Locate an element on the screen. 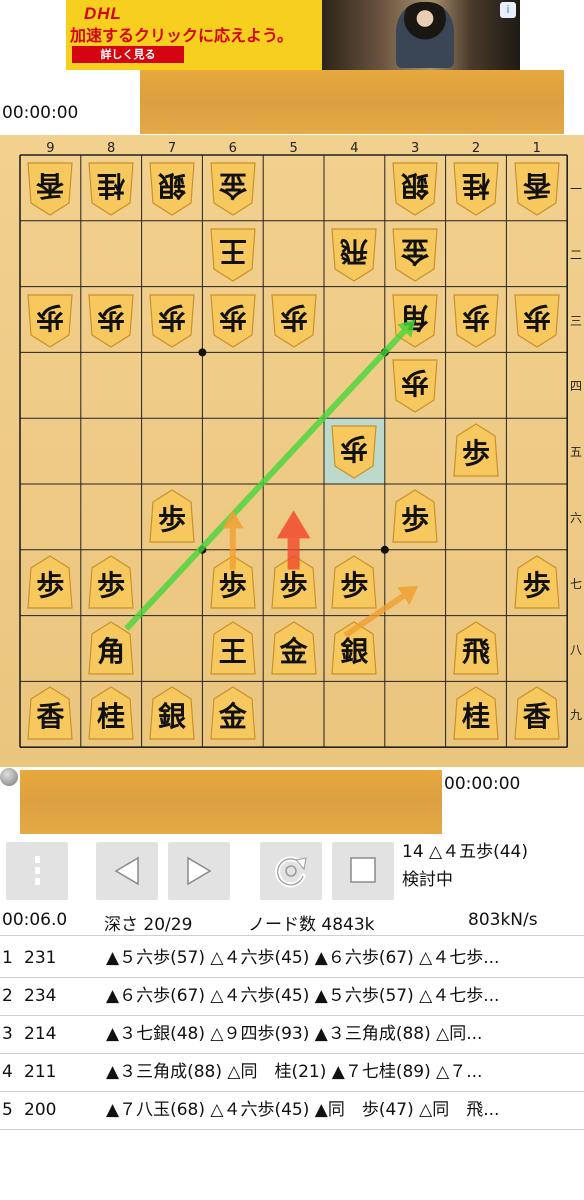 The width and height of the screenshot is (584, 1200). sente-piece: 王 is located at coordinates (233, 649).